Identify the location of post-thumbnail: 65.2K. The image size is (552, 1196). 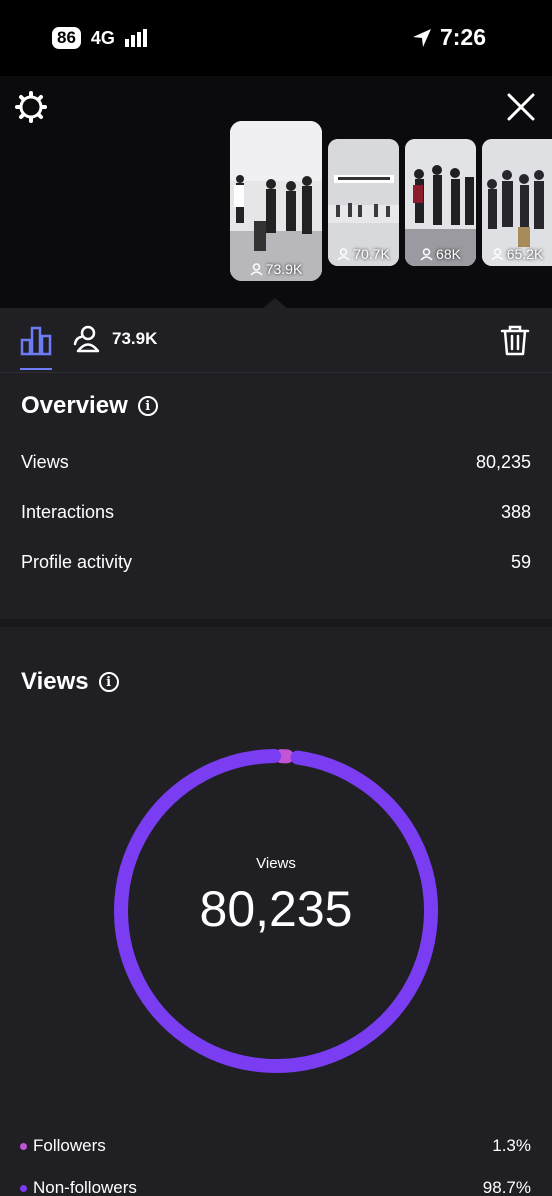
(517, 202).